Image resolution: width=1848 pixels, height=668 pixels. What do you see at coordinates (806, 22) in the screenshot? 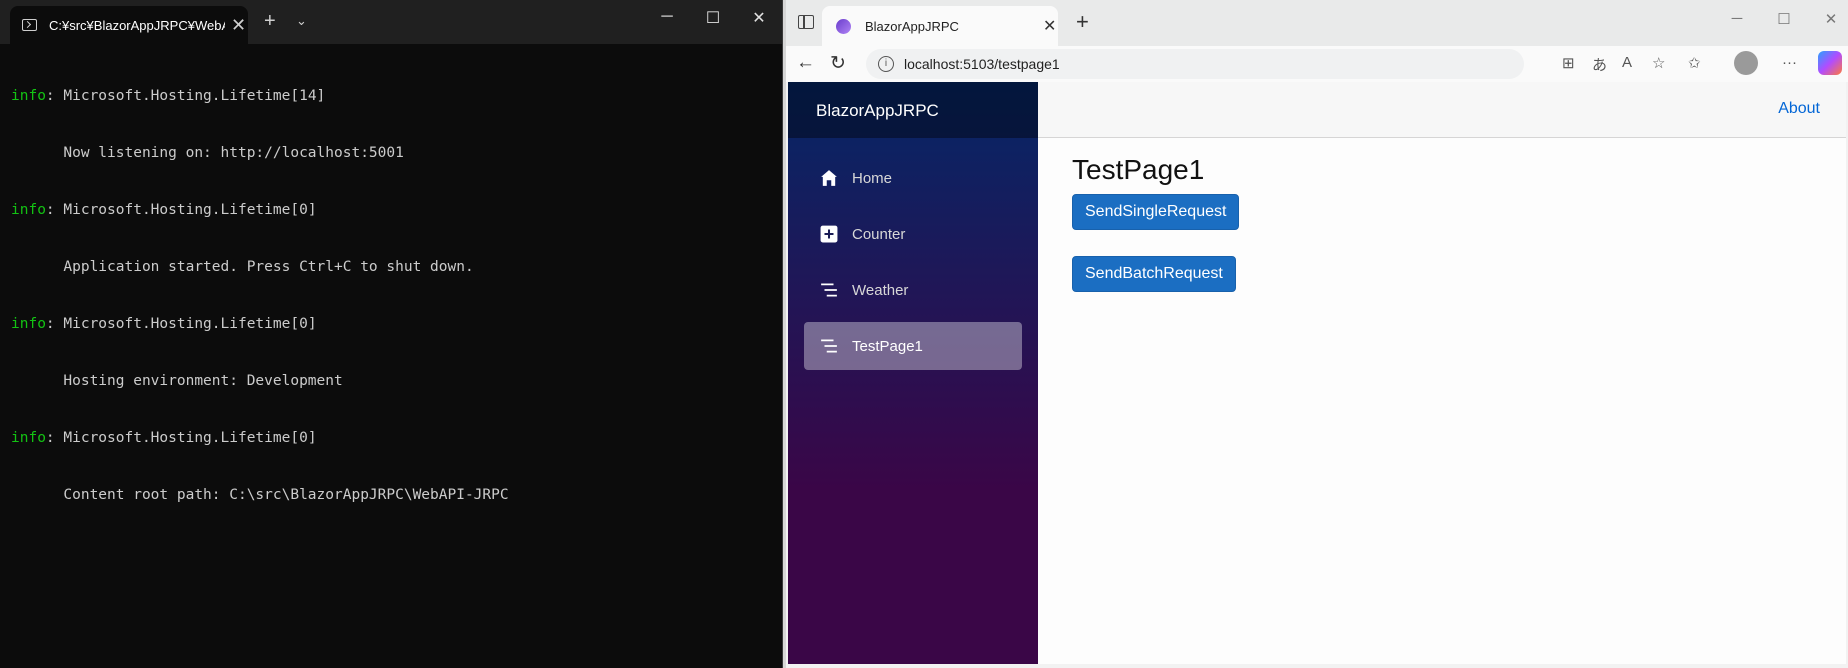
I see `sidebar-toggle-icon` at bounding box center [806, 22].